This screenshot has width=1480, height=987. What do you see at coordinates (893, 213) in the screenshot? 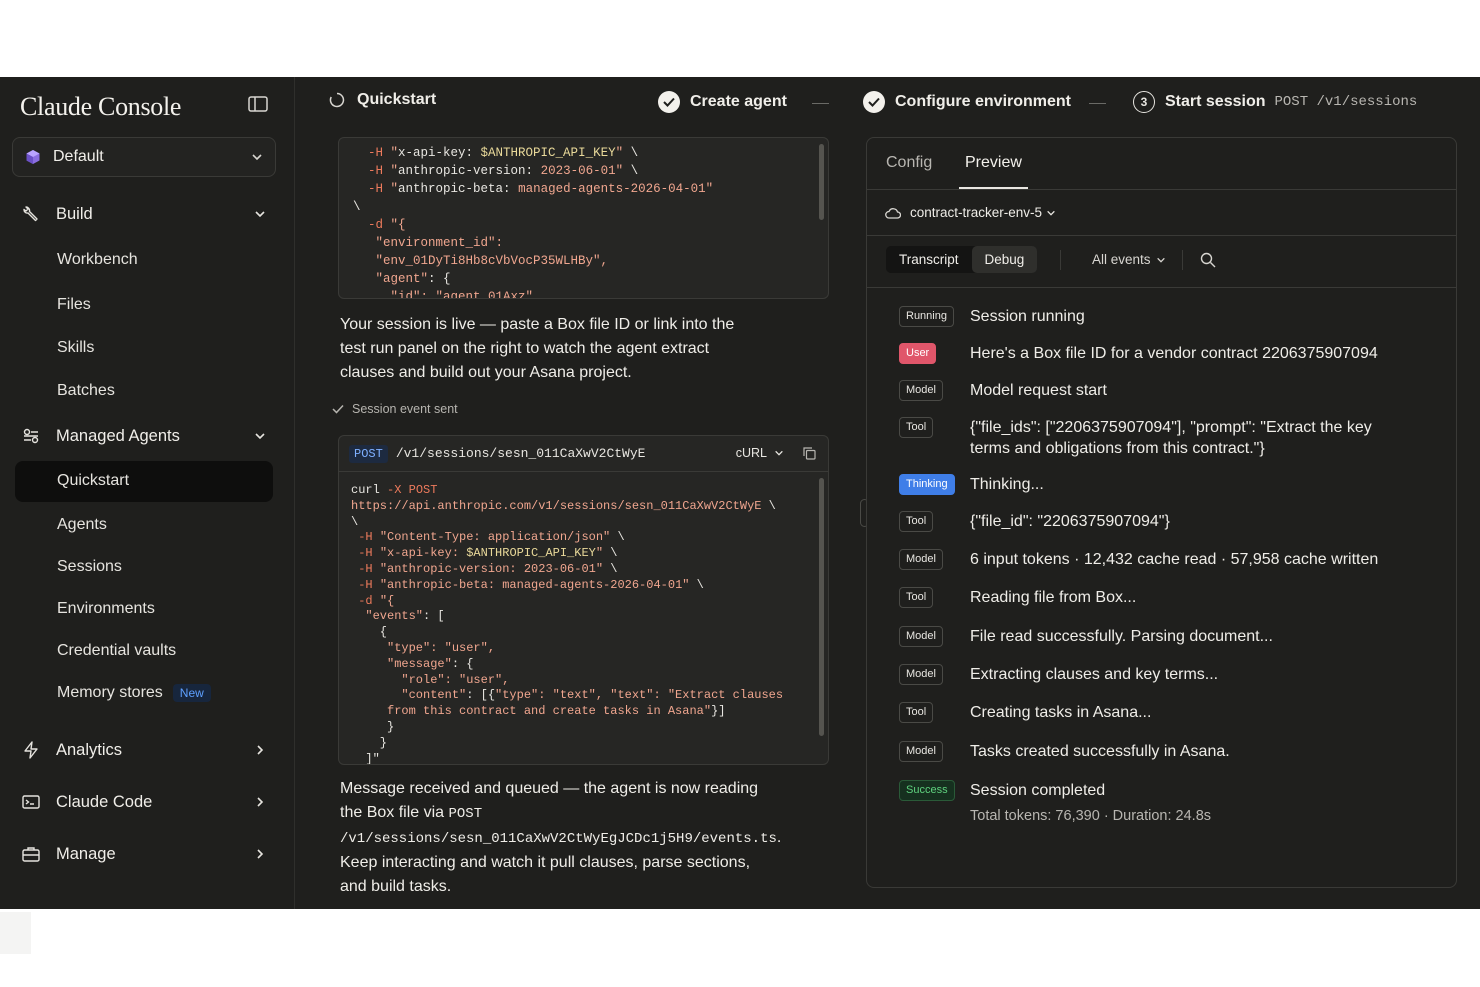
I see `cloud-icon` at bounding box center [893, 213].